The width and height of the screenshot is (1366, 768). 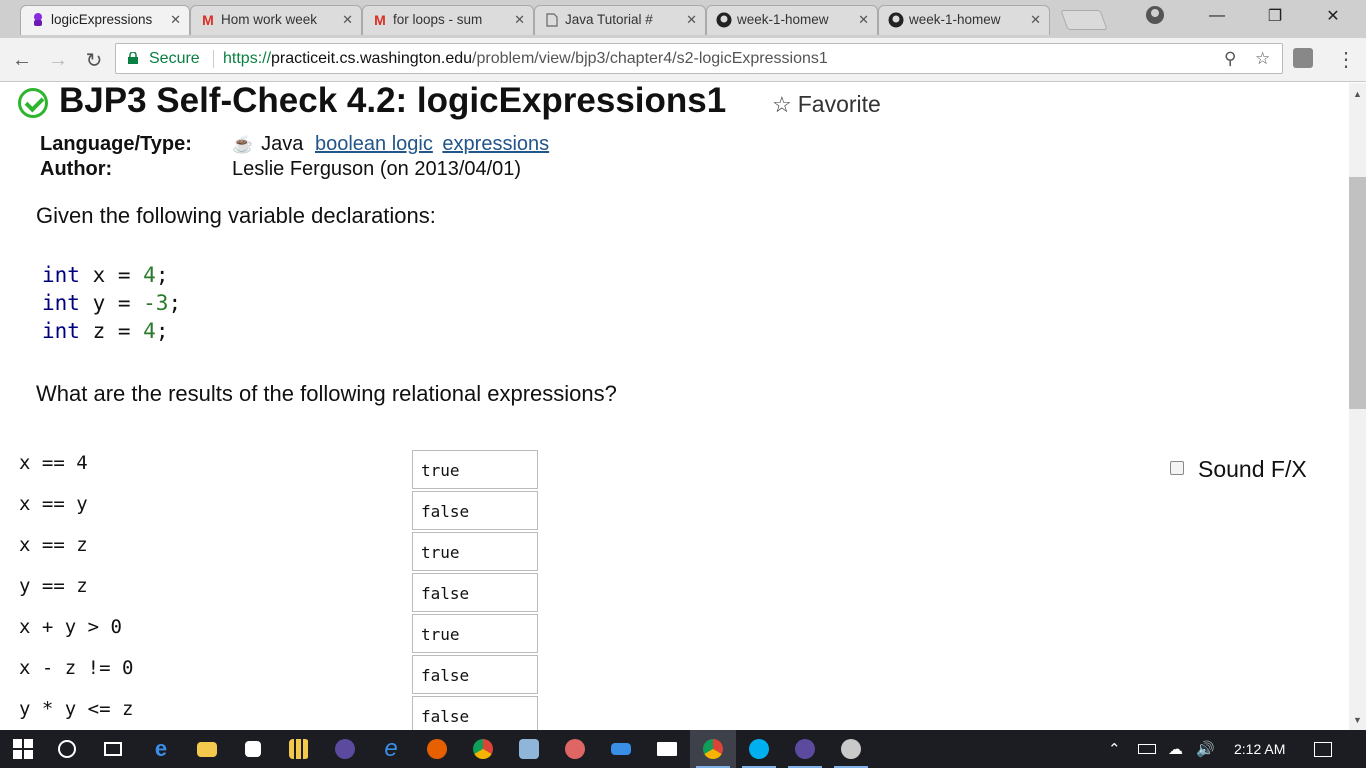 What do you see at coordinates (22, 60) in the screenshot?
I see `back-icon: ←` at bounding box center [22, 60].